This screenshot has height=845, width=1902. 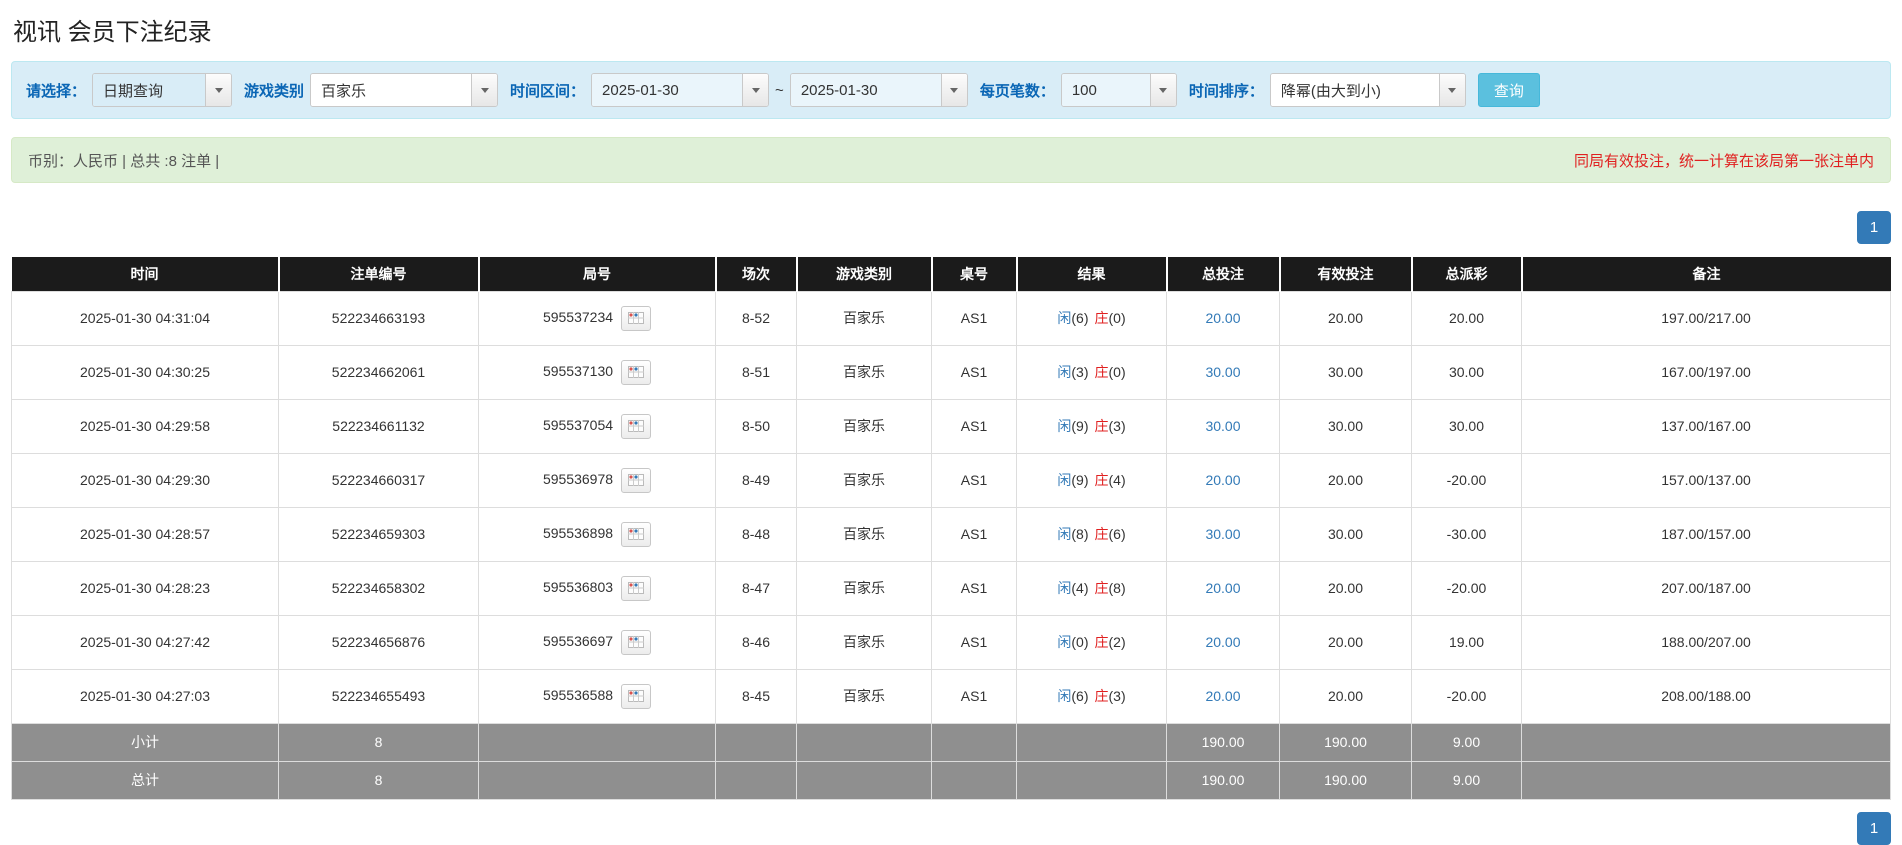 What do you see at coordinates (1706, 318) in the screenshot?
I see `remark-cell: 197.00/217.00` at bounding box center [1706, 318].